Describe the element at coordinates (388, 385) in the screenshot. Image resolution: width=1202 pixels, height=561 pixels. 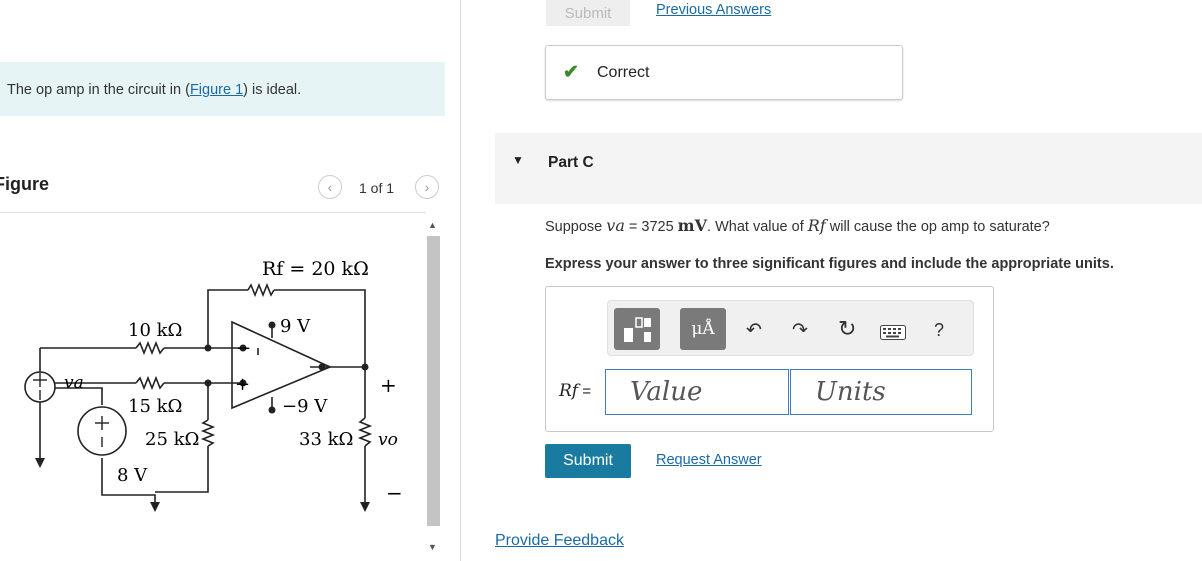
I see `output-plus: +` at that location.